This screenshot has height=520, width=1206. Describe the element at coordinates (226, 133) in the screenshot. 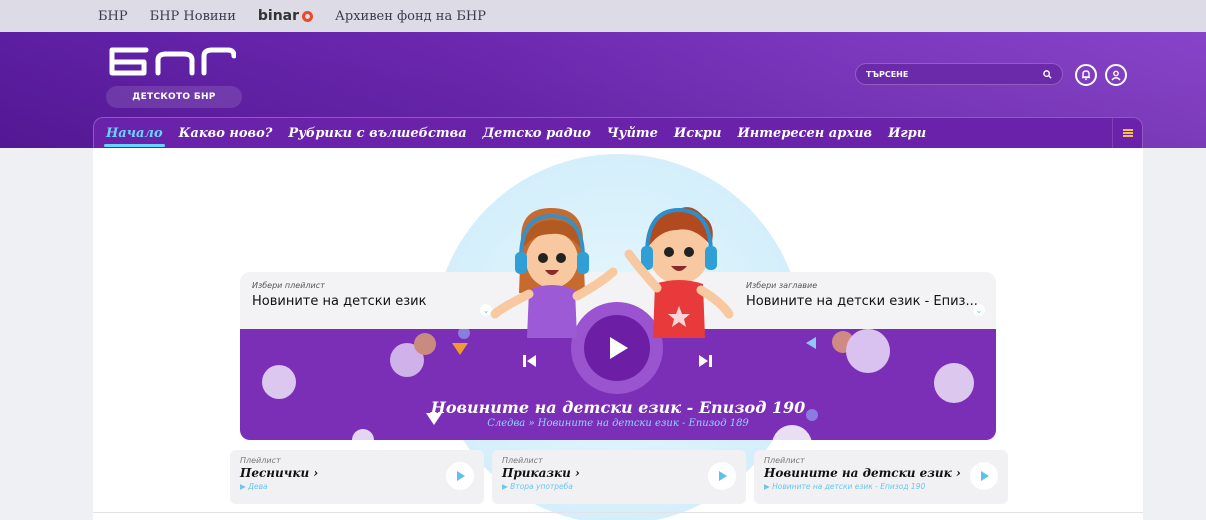

I see `nav-item-whats-new: Какво ново?` at that location.